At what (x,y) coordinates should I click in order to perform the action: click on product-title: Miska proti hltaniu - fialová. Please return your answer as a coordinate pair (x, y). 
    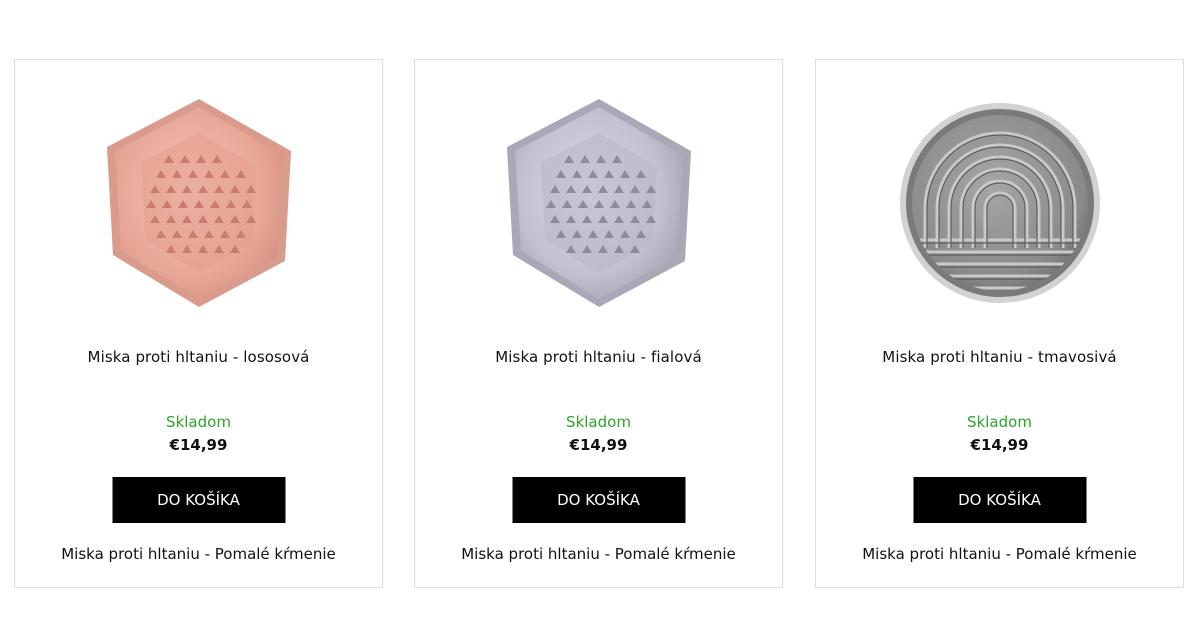
    Looking at the image, I should click on (598, 357).